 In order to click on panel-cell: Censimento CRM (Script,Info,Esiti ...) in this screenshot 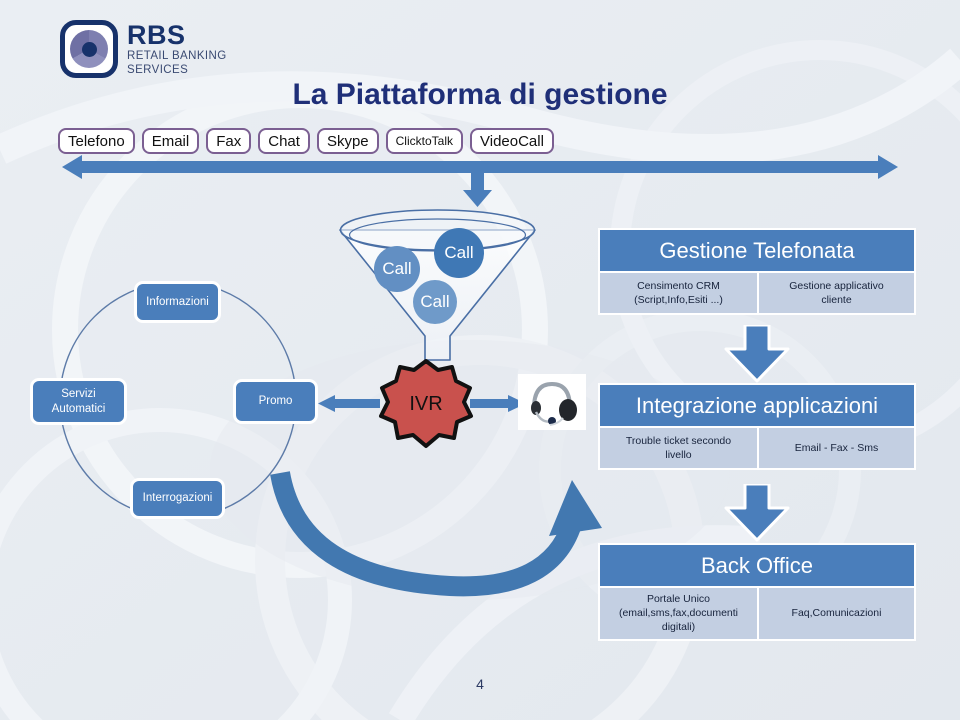, I will do `click(678, 293)`.